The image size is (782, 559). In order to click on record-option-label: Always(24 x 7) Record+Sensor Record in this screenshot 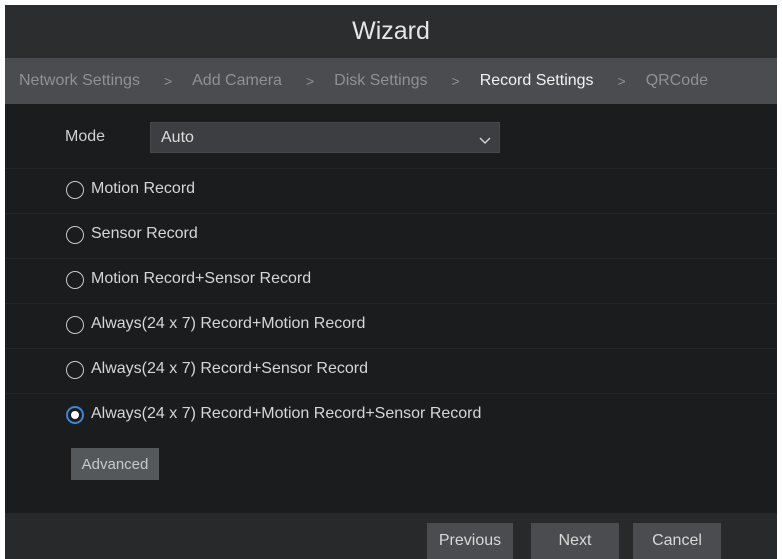, I will do `click(230, 368)`.